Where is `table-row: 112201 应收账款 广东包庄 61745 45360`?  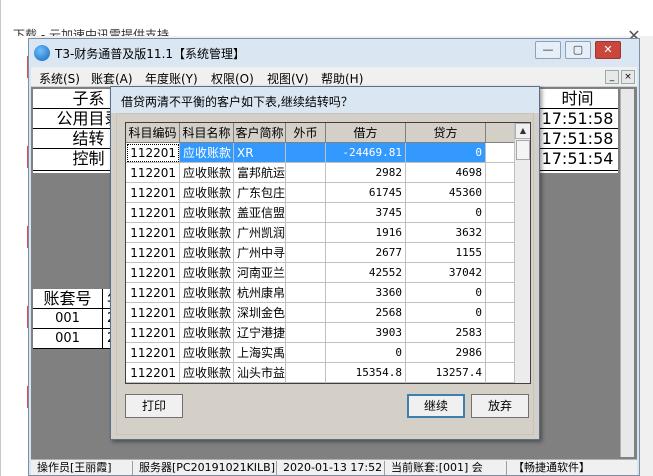
table-row: 112201 应收账款 广东包庄 61745 45360 is located at coordinates (320, 193).